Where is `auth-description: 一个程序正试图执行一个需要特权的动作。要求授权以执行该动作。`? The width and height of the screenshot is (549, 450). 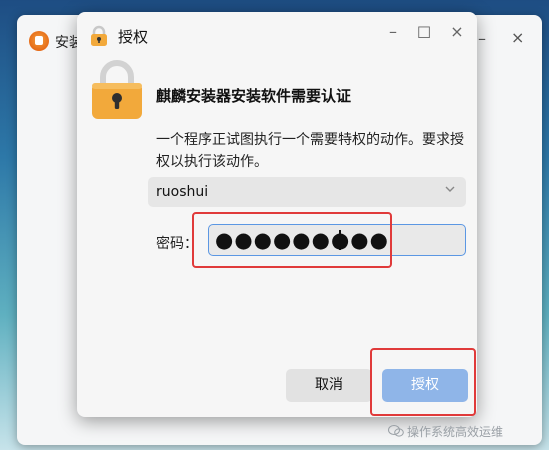 auth-description: 一个程序正试图执行一个需要特权的动作。要求授权以执行该动作。 is located at coordinates (310, 151).